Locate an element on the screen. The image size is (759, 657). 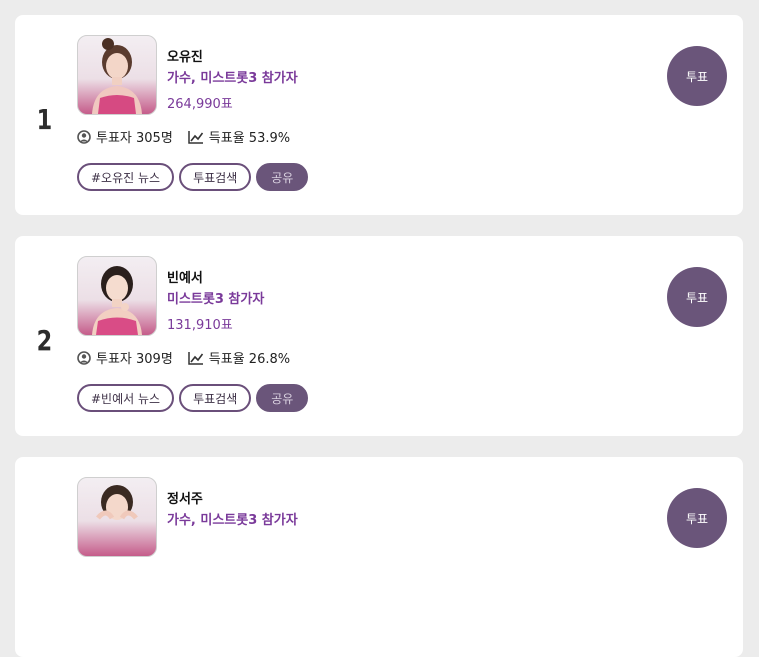
vote-rate-label: 득표율 53.9% is located at coordinates (249, 138).